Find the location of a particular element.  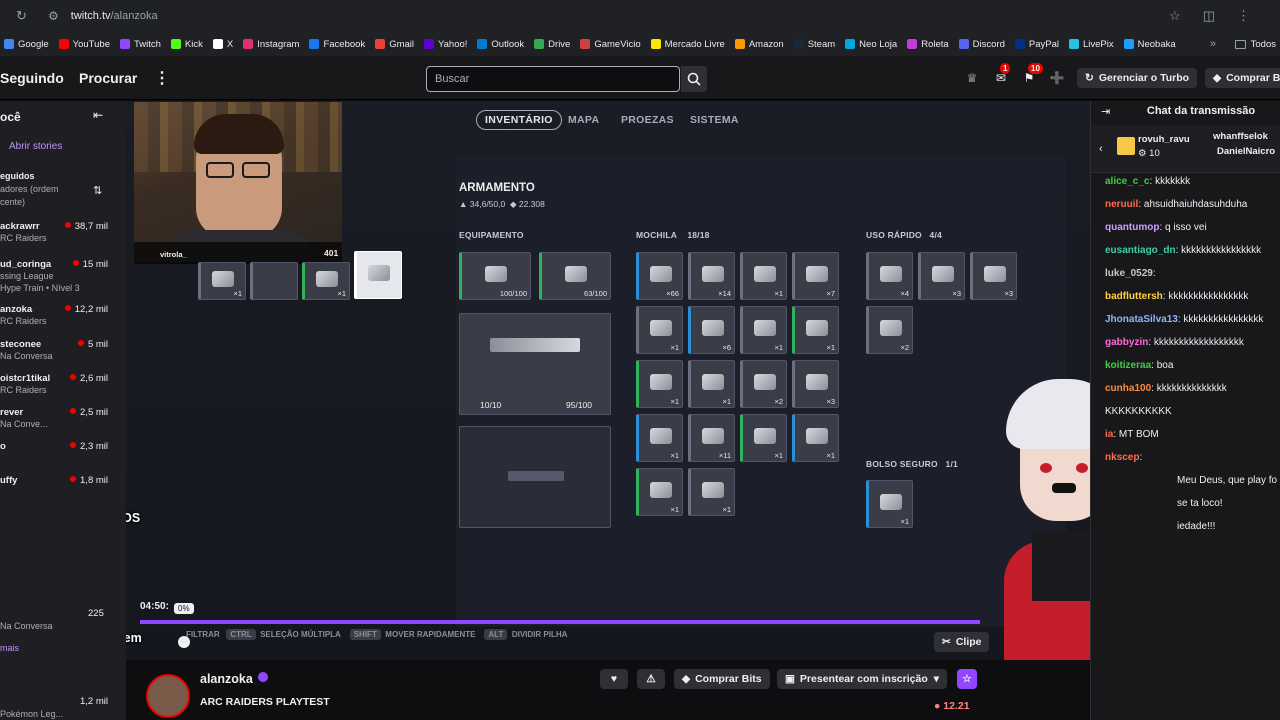

bookmark-item: Steam is located at coordinates (814, 44).